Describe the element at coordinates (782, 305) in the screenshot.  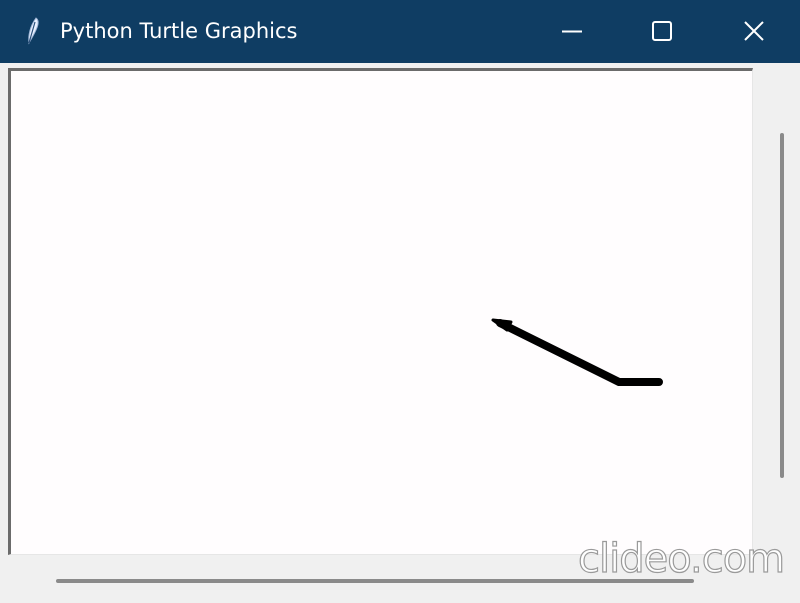
I see `vertical-scroll-thumb` at that location.